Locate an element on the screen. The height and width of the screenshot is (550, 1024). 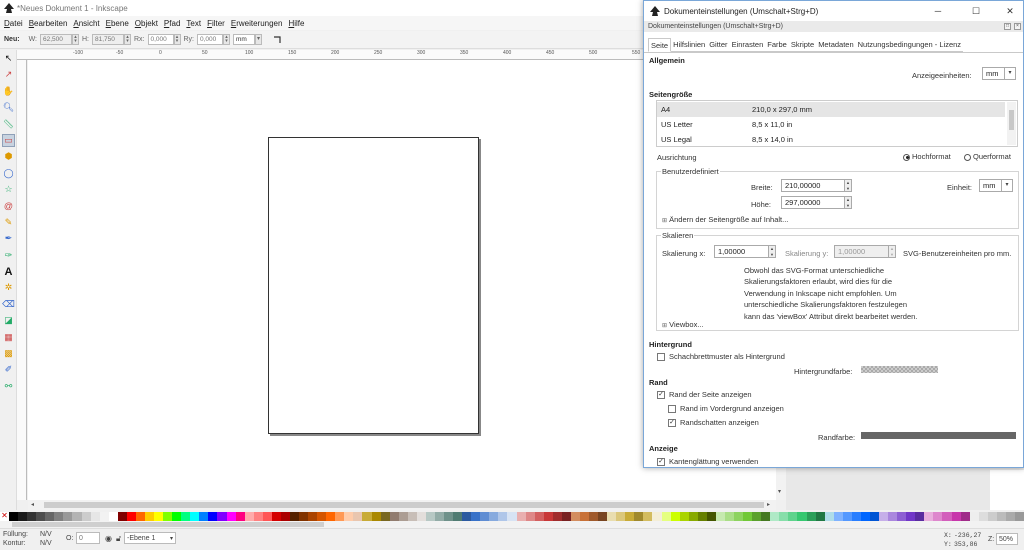
calligraphy-icon: ✑ is located at coordinates (8, 255).